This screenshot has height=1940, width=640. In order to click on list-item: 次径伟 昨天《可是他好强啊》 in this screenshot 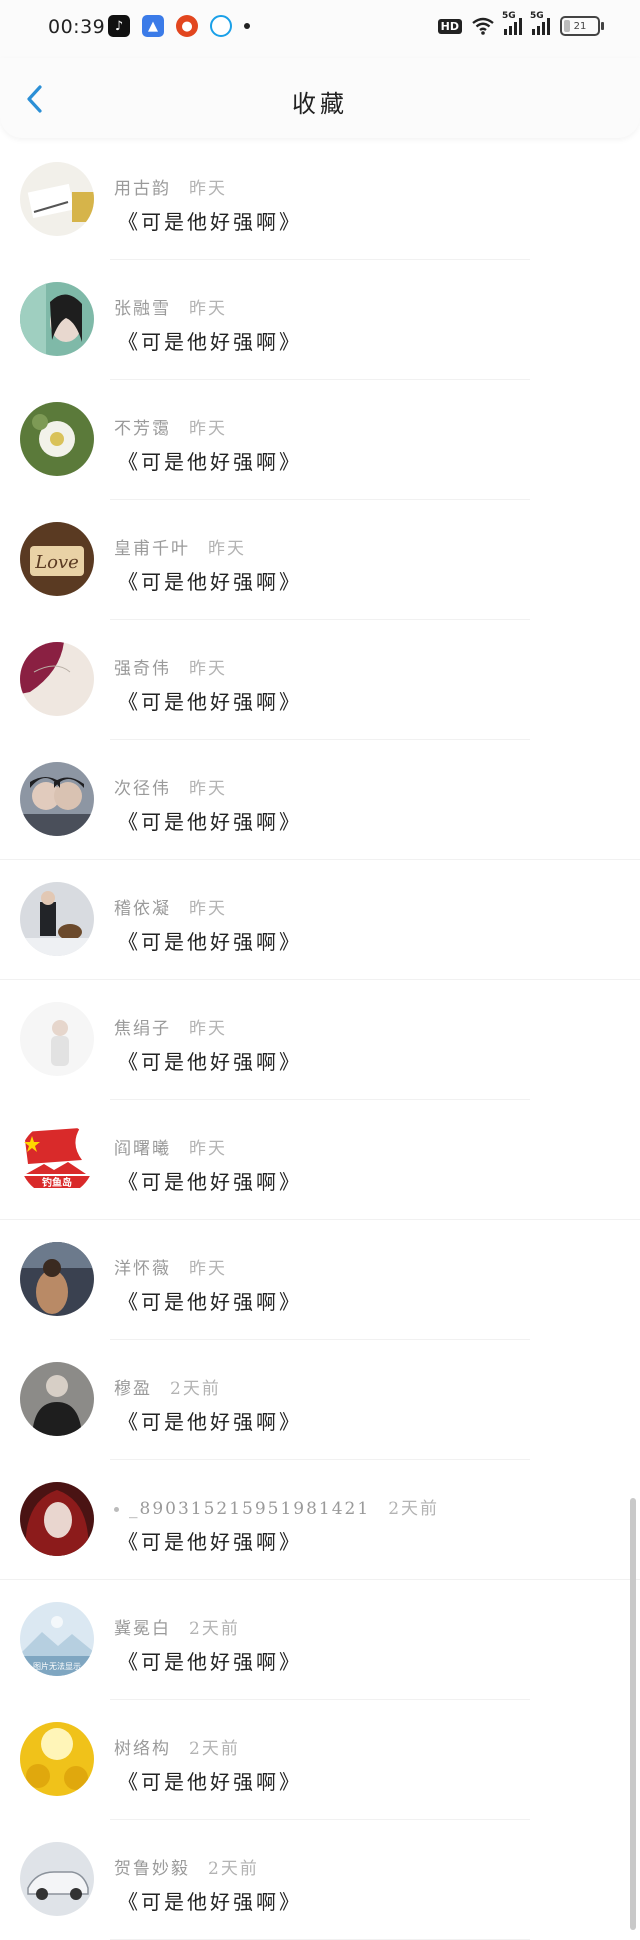, I will do `click(320, 800)`.